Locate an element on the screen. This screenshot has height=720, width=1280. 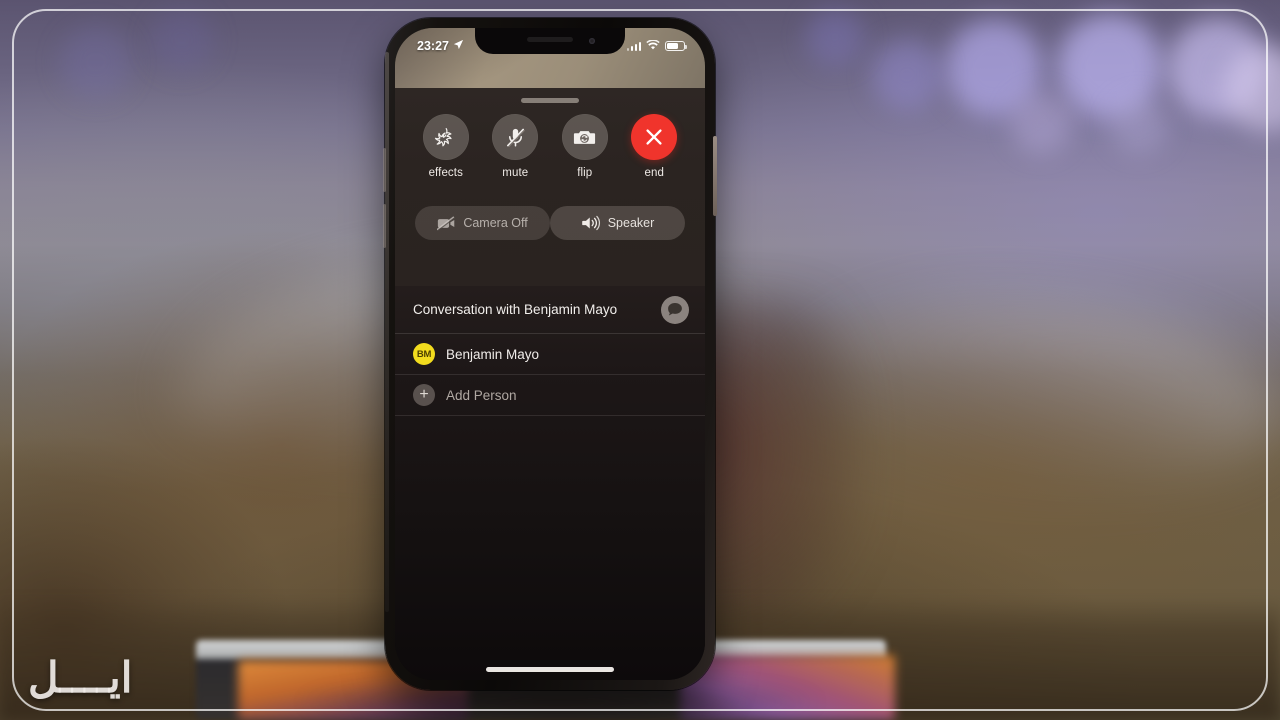
device-left-rail is located at coordinates (387, 332).